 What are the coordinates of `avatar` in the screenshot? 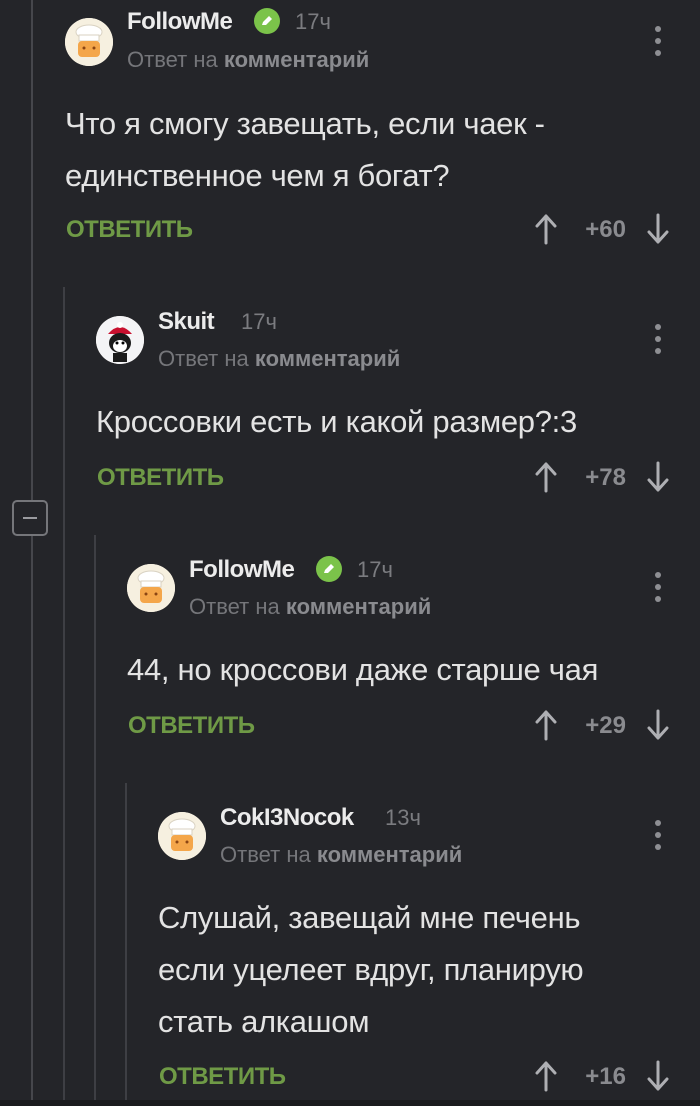 It's located at (182, 836).